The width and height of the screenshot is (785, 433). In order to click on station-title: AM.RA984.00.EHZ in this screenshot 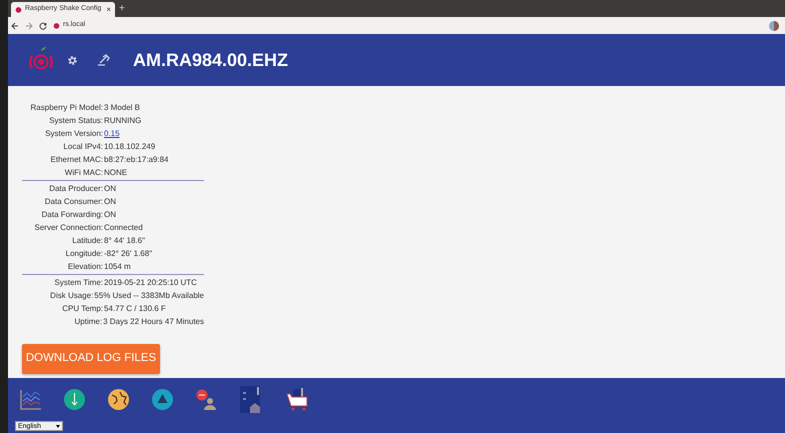, I will do `click(210, 60)`.